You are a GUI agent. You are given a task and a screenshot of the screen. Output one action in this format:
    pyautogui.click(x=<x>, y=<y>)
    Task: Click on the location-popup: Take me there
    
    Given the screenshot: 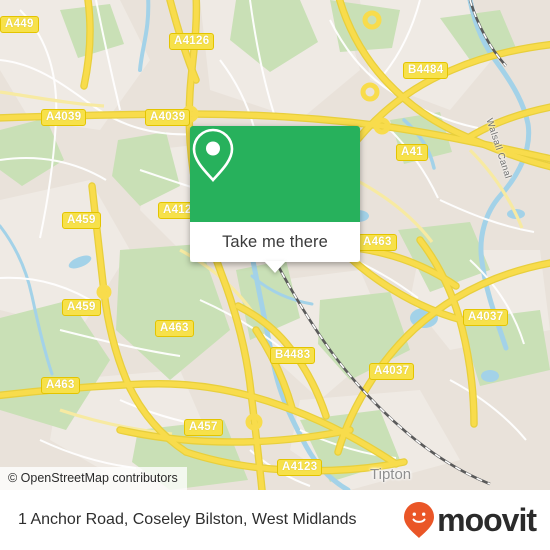 What is the action you would take?
    pyautogui.click(x=275, y=199)
    